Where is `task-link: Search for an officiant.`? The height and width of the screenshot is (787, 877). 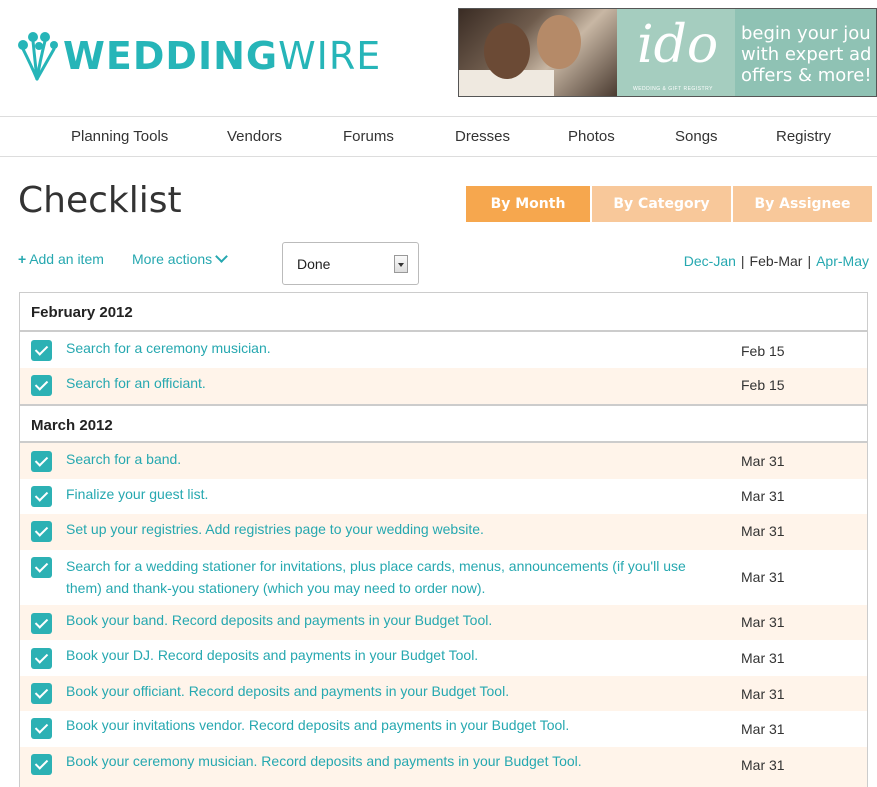 task-link: Search for an officiant. is located at coordinates (386, 383).